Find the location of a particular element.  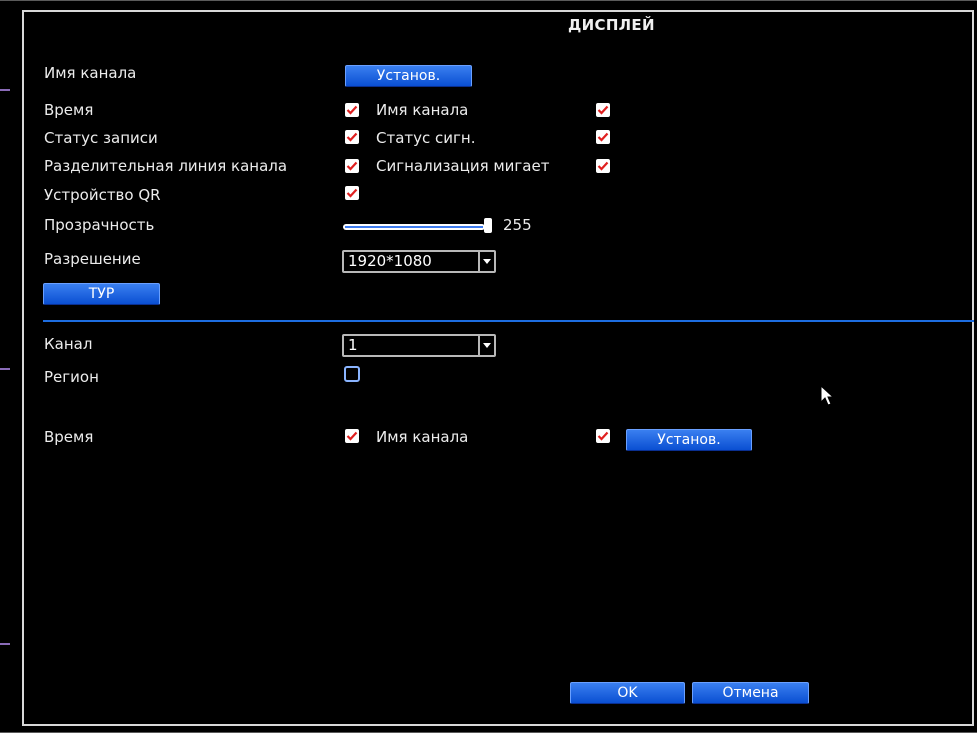

cancel-button: Отмена is located at coordinates (750, 693).